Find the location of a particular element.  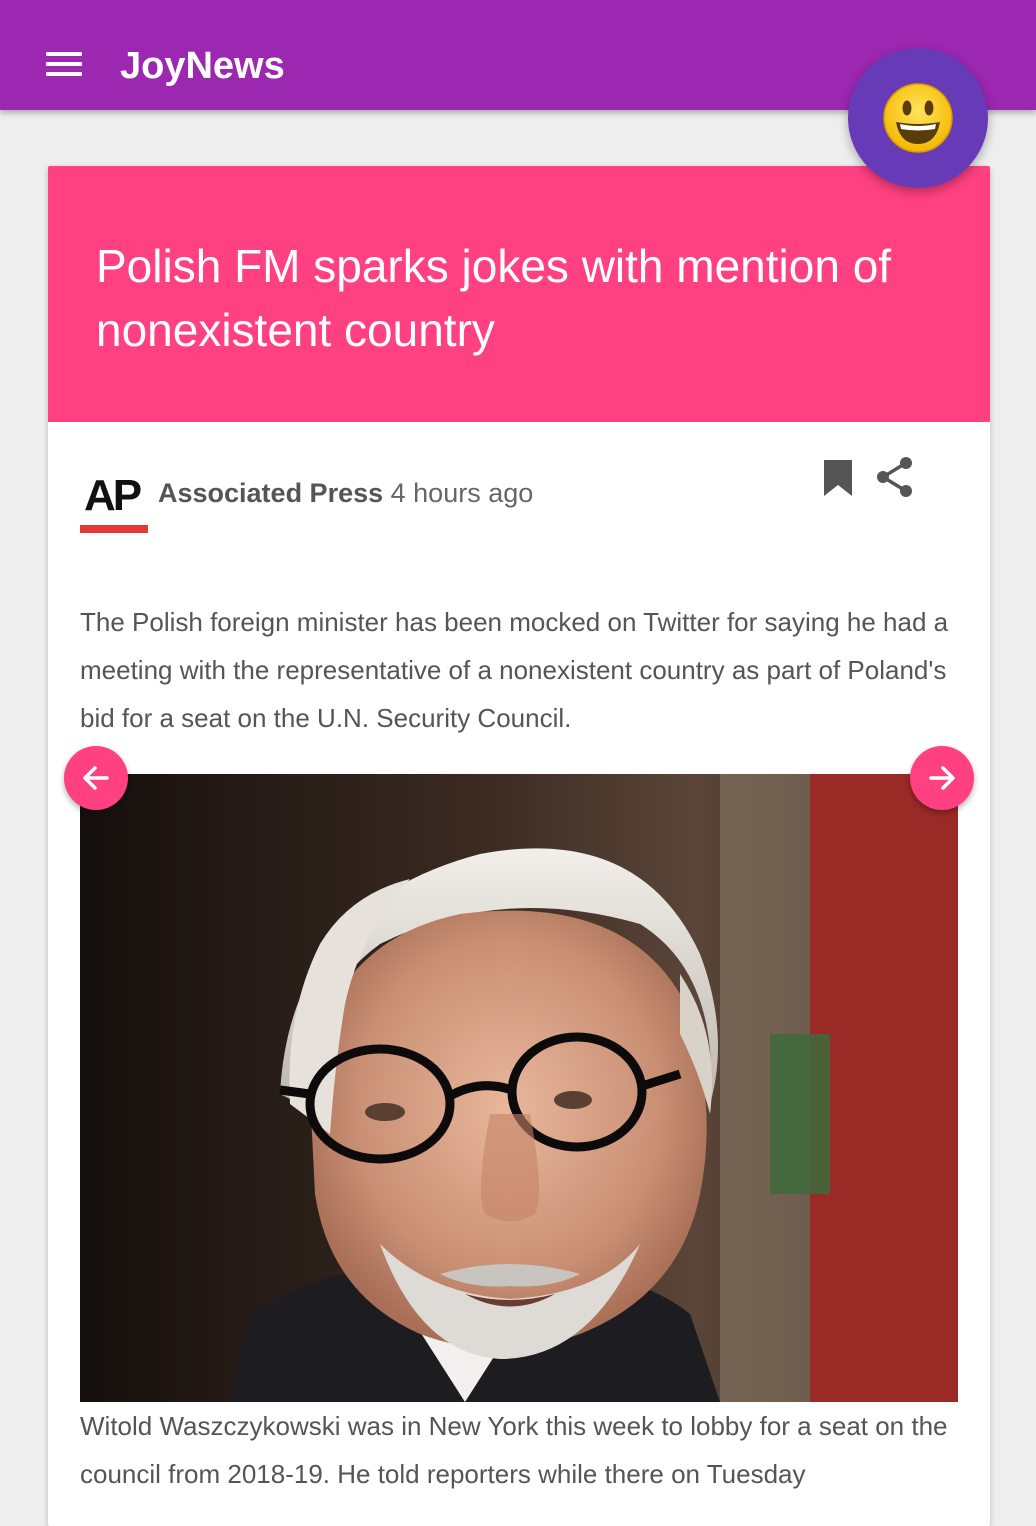

bookmark-icon is located at coordinates (838, 478).